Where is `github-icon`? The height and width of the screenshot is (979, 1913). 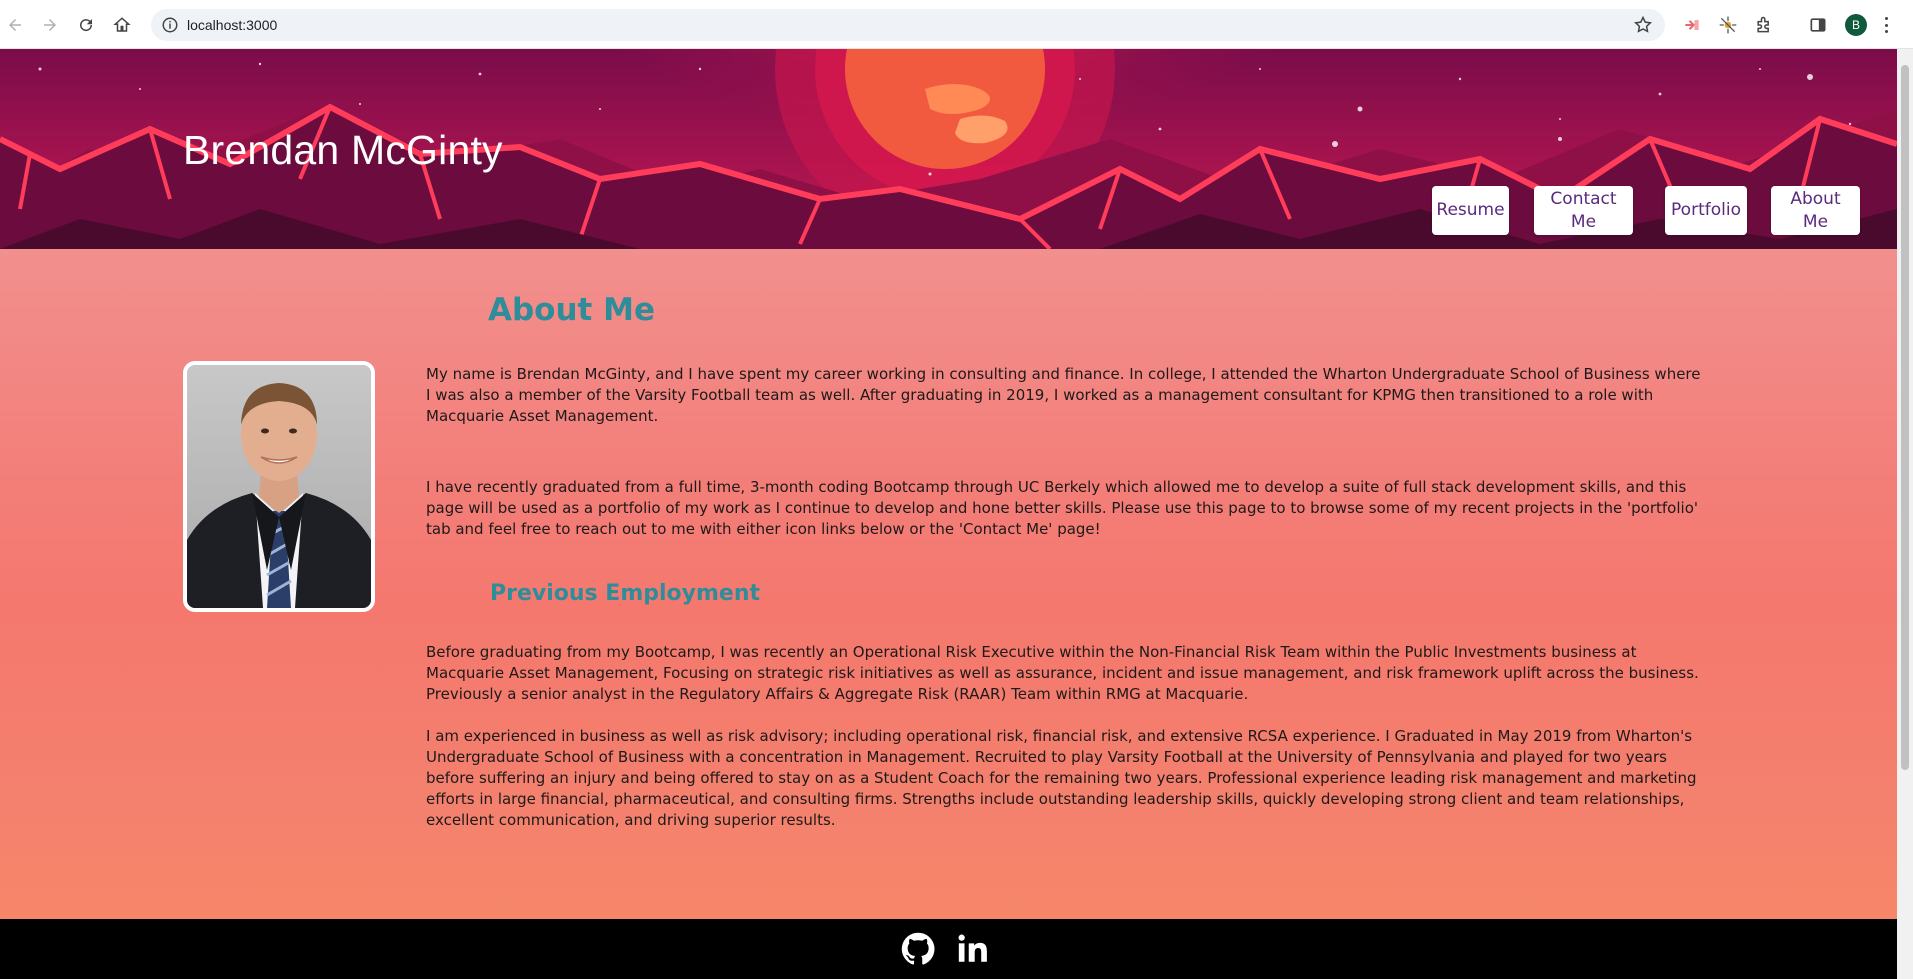 github-icon is located at coordinates (918, 949).